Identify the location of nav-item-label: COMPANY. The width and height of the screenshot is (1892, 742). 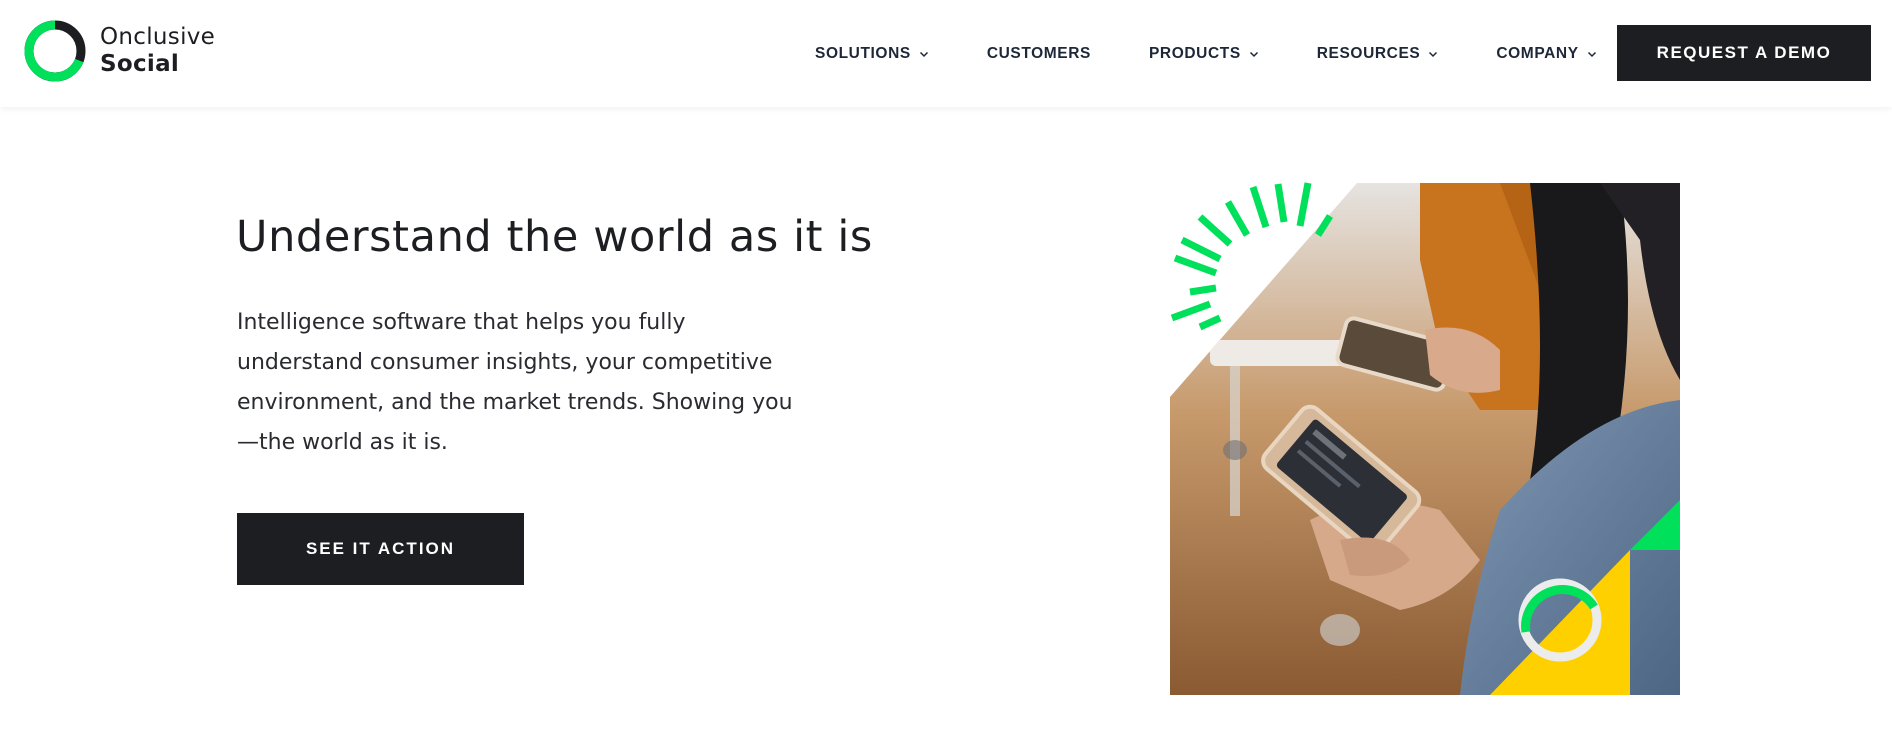
(1537, 53).